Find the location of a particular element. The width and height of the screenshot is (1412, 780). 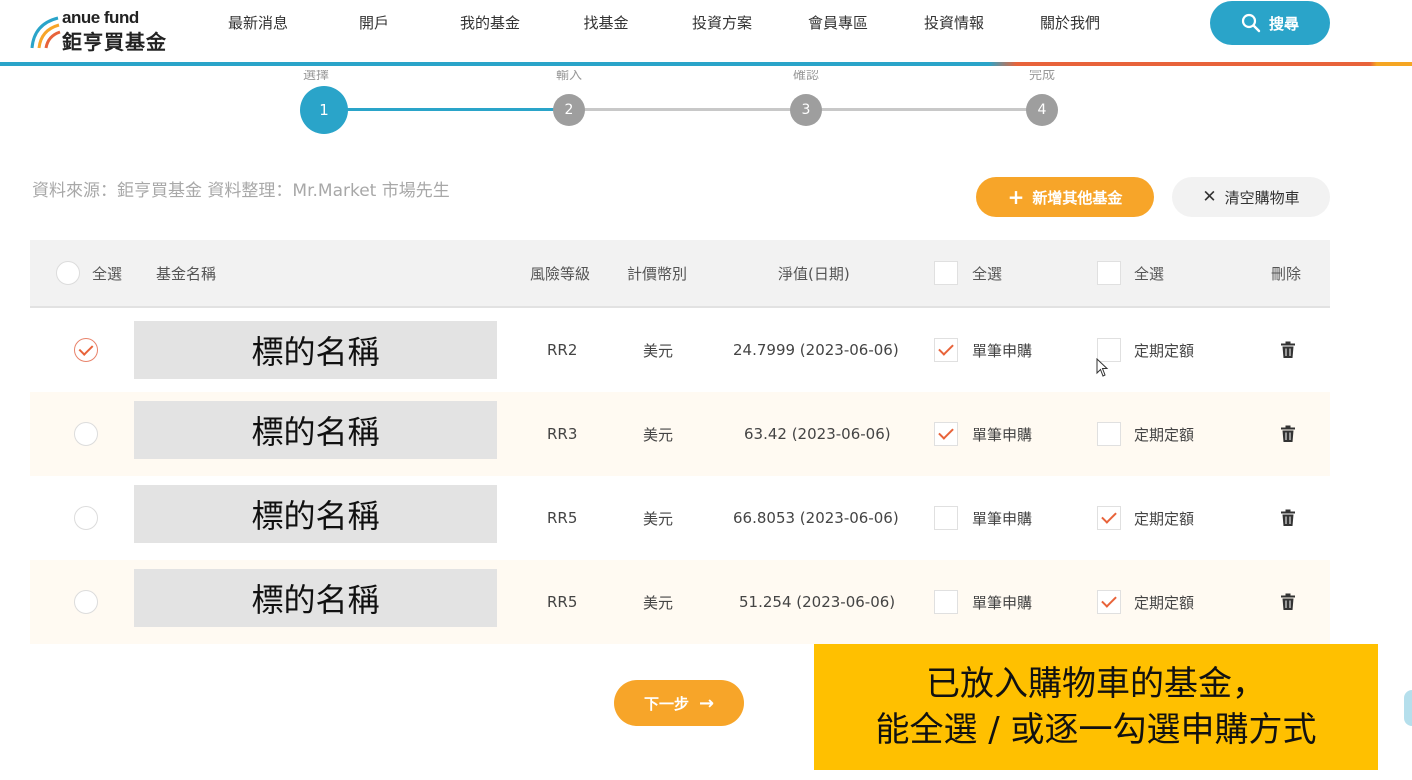

nav-item-insights: 投資情報 is located at coordinates (954, 24).